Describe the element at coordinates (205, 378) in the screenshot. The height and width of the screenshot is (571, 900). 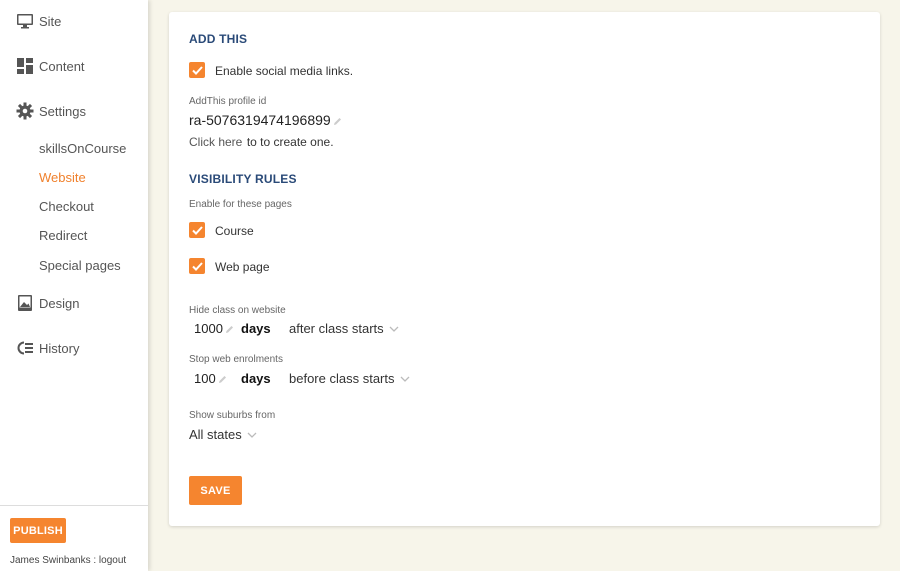
I see `stop-days-value: 100` at that location.